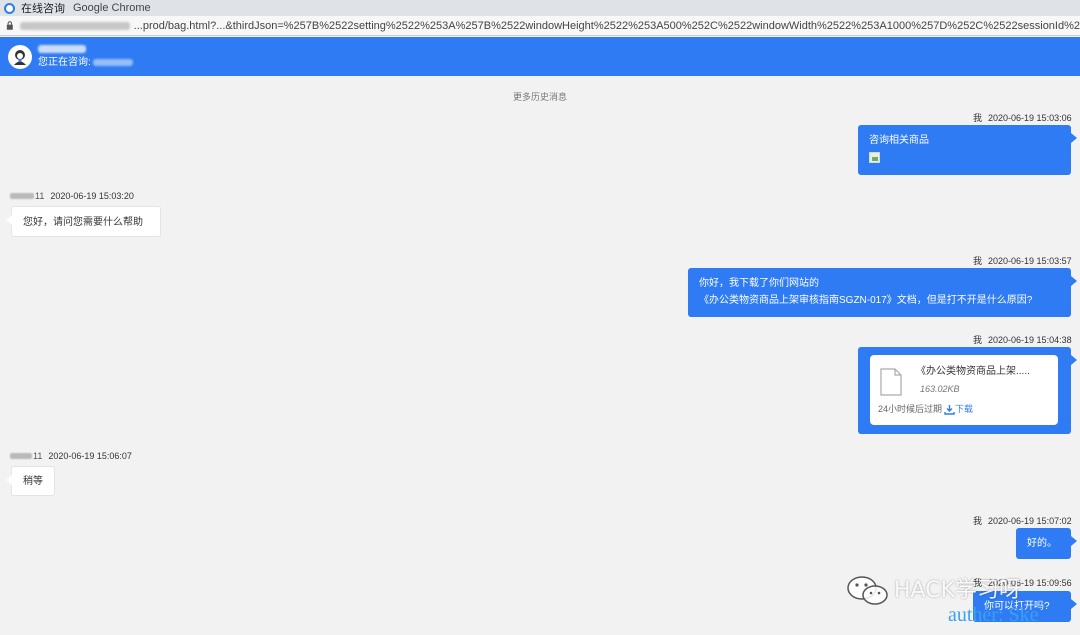 Image resolution: width=1080 pixels, height=635 pixels. What do you see at coordinates (1030, 339) in the screenshot?
I see `message-time: 2020-06-19 15:04:38` at bounding box center [1030, 339].